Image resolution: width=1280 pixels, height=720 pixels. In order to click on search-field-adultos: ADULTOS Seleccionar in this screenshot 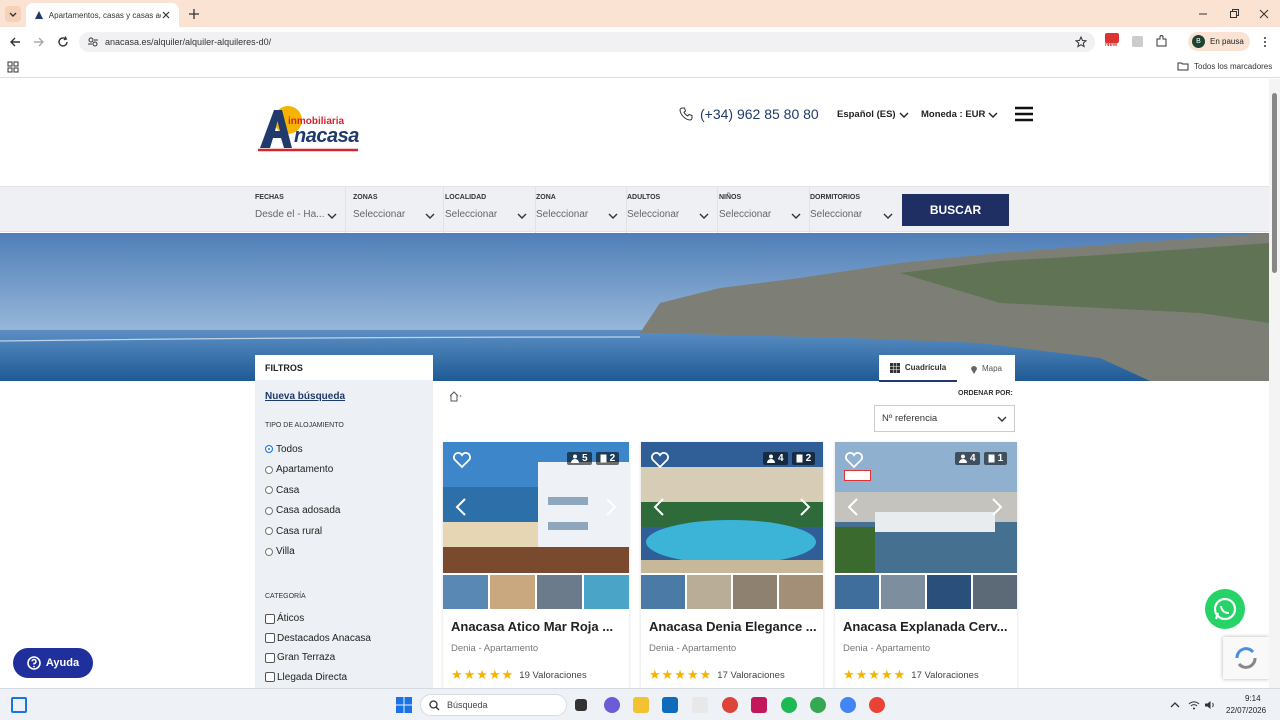, I will do `click(672, 210)`.